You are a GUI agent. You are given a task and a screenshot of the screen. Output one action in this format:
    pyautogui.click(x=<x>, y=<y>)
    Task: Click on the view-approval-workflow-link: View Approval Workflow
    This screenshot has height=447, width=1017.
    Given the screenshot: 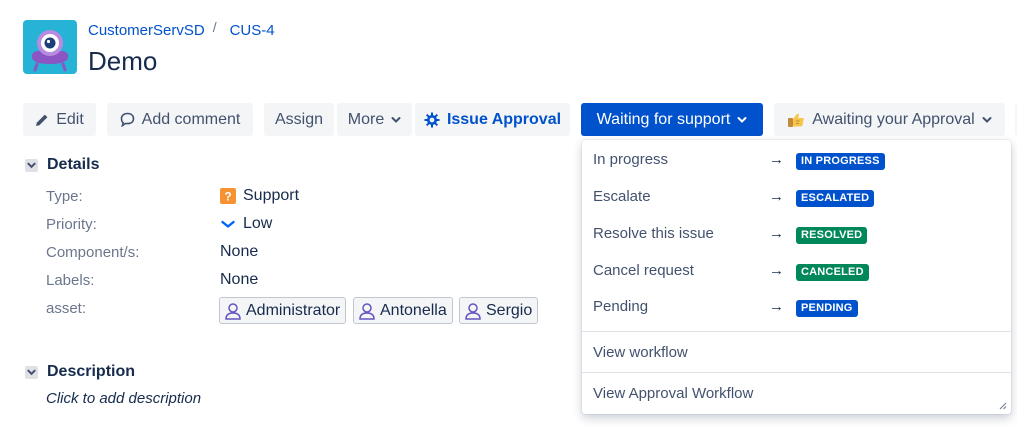 What is the action you would take?
    pyautogui.click(x=673, y=393)
    